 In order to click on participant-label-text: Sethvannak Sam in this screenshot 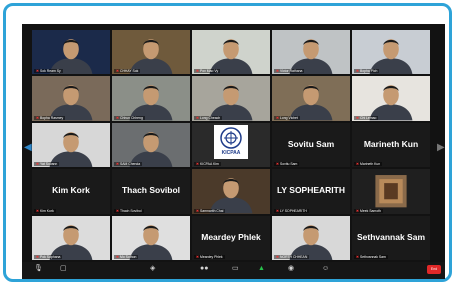, I will do `click(373, 257)`.